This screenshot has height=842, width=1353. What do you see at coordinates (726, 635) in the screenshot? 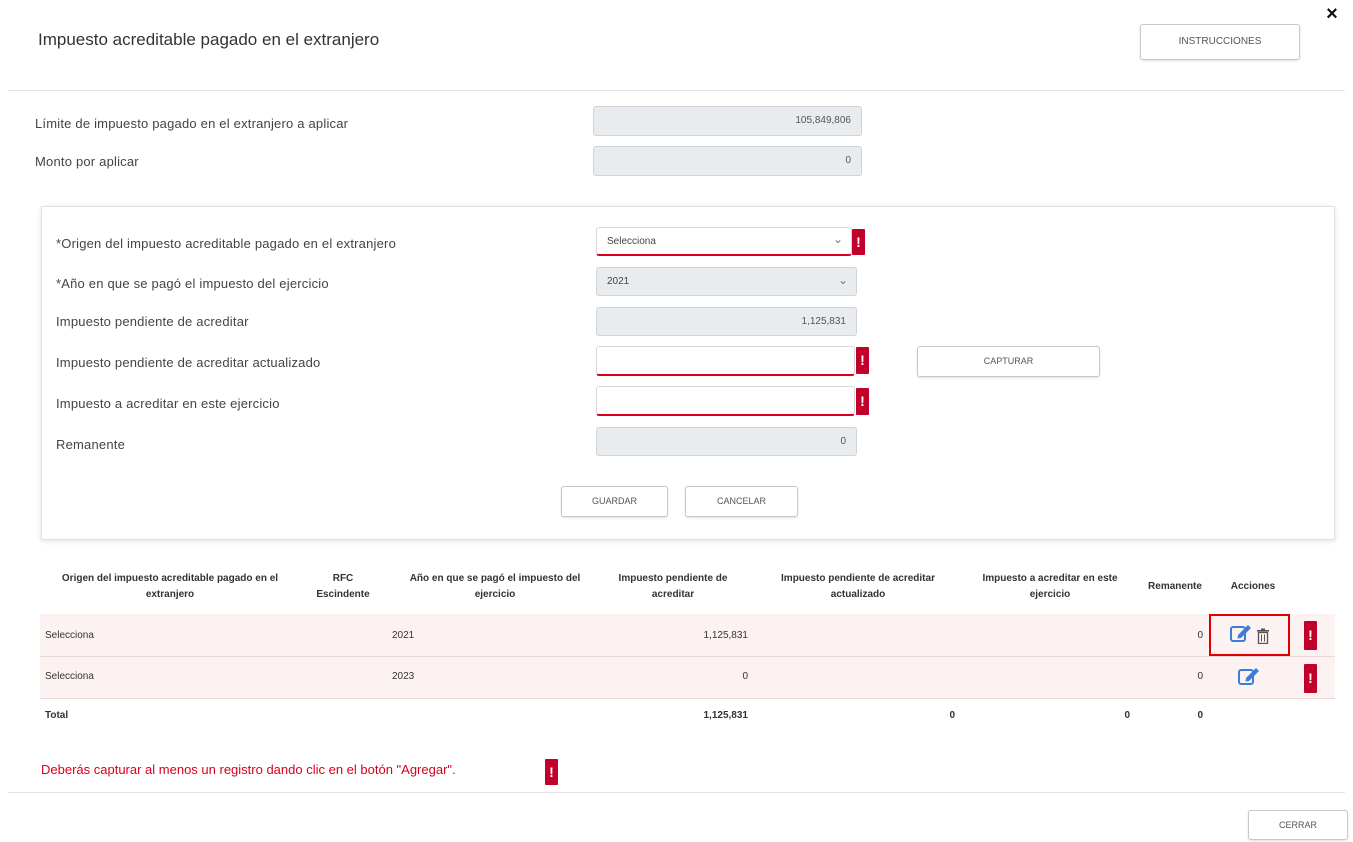
I see `row-pending: 1,125,831` at bounding box center [726, 635].